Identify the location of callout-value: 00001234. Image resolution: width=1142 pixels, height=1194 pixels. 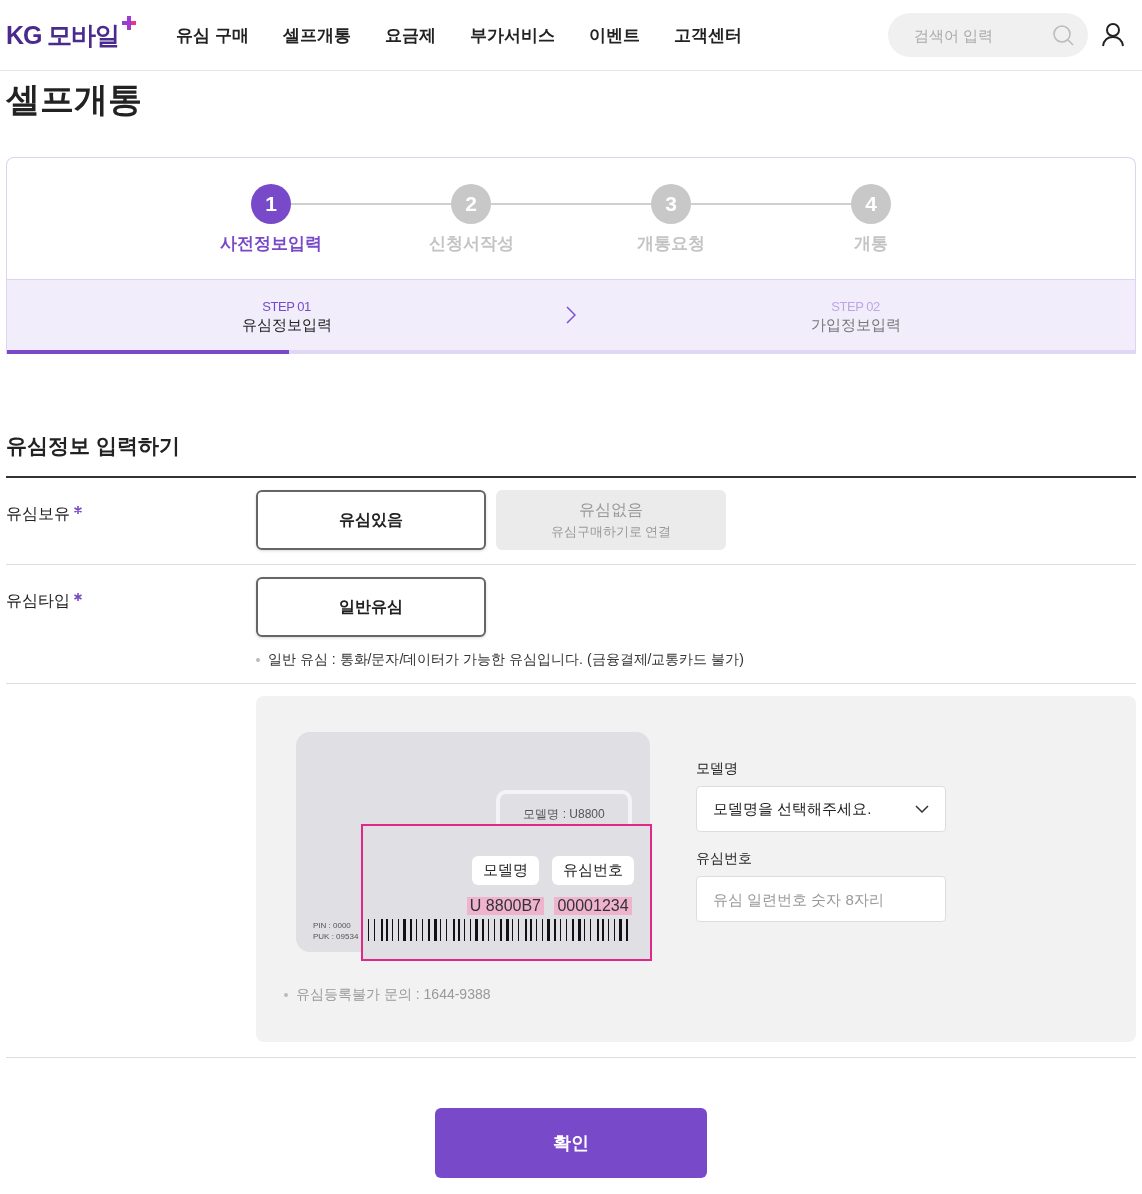
(593, 906).